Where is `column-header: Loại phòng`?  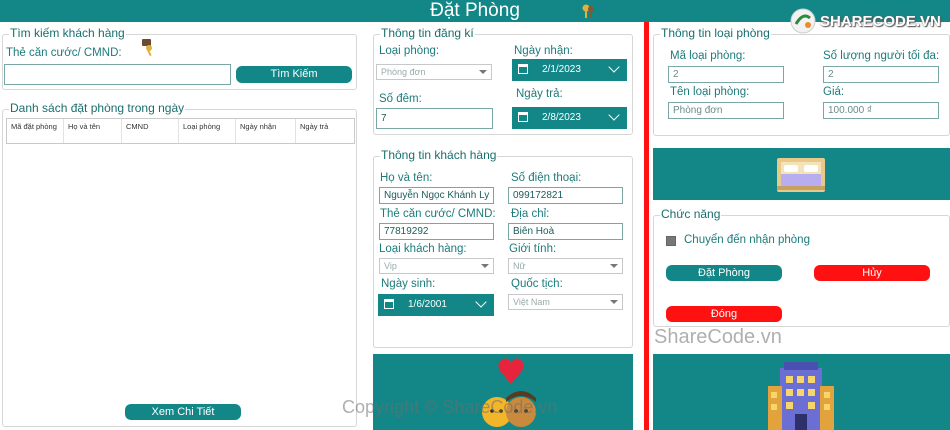
column-header: Loại phòng is located at coordinates (207, 131).